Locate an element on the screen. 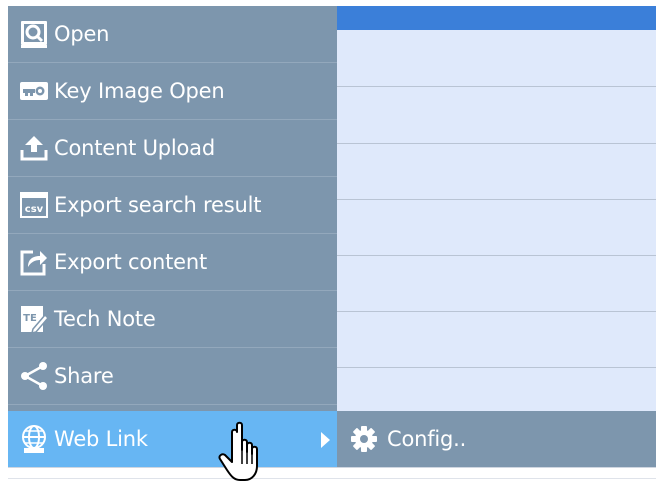 This screenshot has width=656, height=488. menu-item-label: Web Link is located at coordinates (101, 439).